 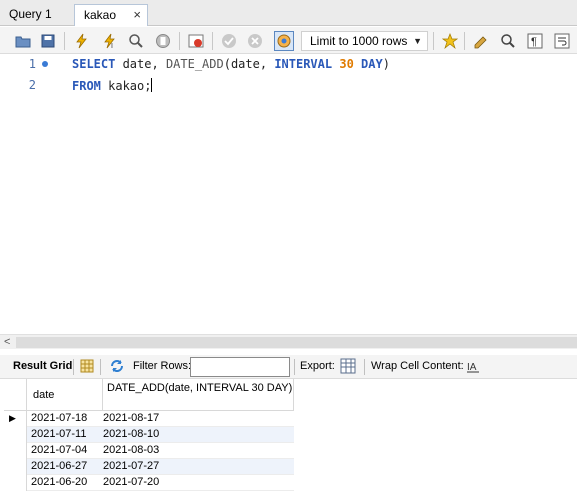 I want to click on open-folder-icon, so click(x=23, y=41).